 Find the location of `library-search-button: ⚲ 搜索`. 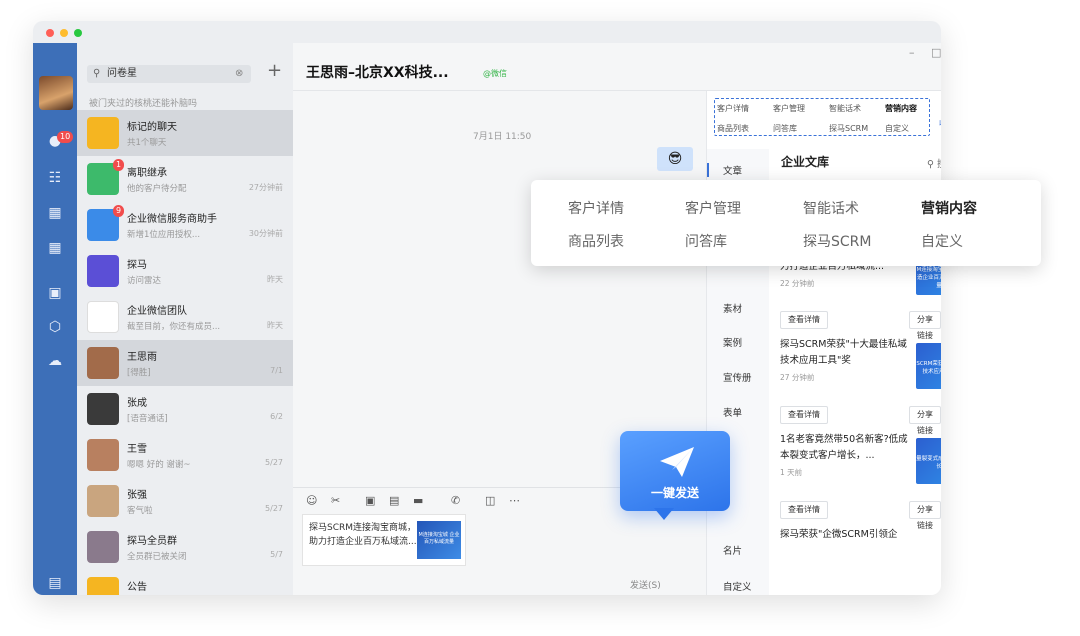

library-search-button: ⚲ 搜索 is located at coordinates (934, 163).